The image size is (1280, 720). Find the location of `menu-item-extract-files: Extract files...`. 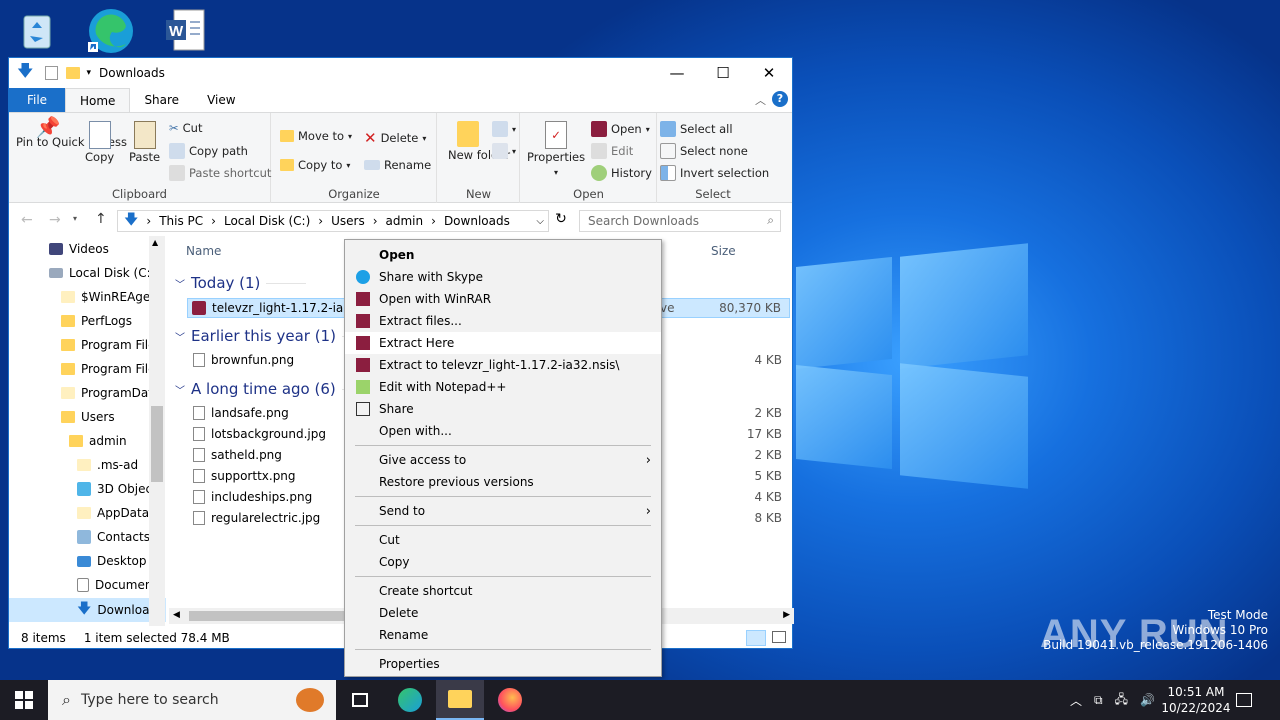

menu-item-extract-files: Extract files... is located at coordinates (503, 321).